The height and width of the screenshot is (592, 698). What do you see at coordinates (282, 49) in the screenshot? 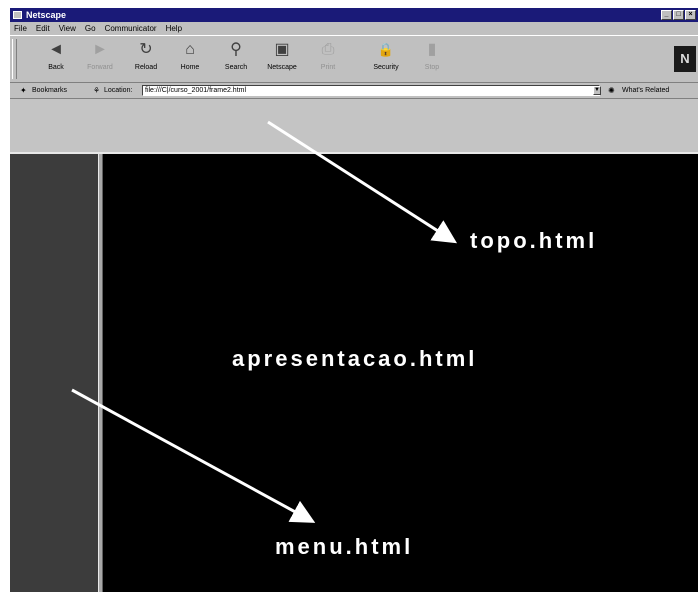
I see `netscape-icon: ▣` at bounding box center [282, 49].